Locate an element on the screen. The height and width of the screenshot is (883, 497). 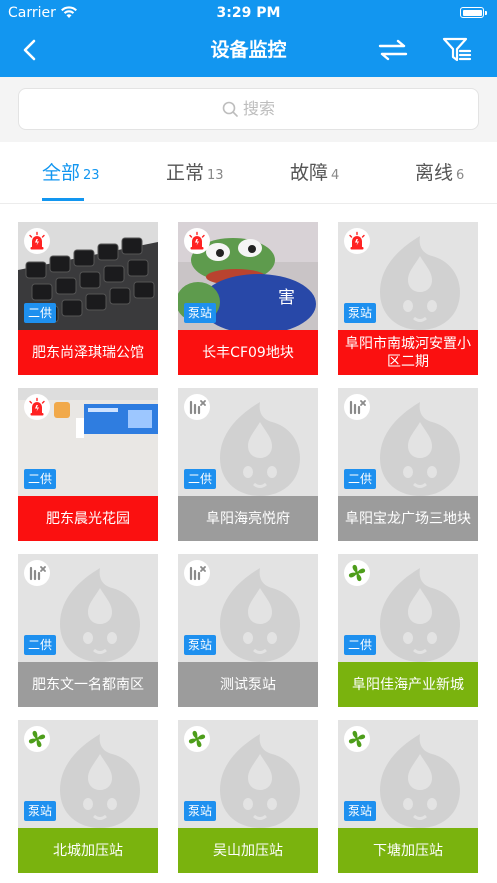
tab-all: 全部 23 is located at coordinates (71, 173).